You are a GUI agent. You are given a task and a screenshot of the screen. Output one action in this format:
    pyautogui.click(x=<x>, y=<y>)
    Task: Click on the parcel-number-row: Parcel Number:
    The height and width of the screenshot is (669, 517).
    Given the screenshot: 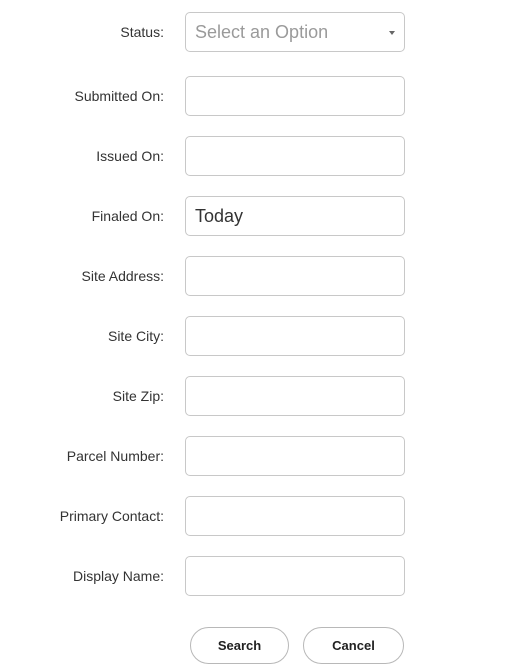 What is the action you would take?
    pyautogui.click(x=258, y=456)
    